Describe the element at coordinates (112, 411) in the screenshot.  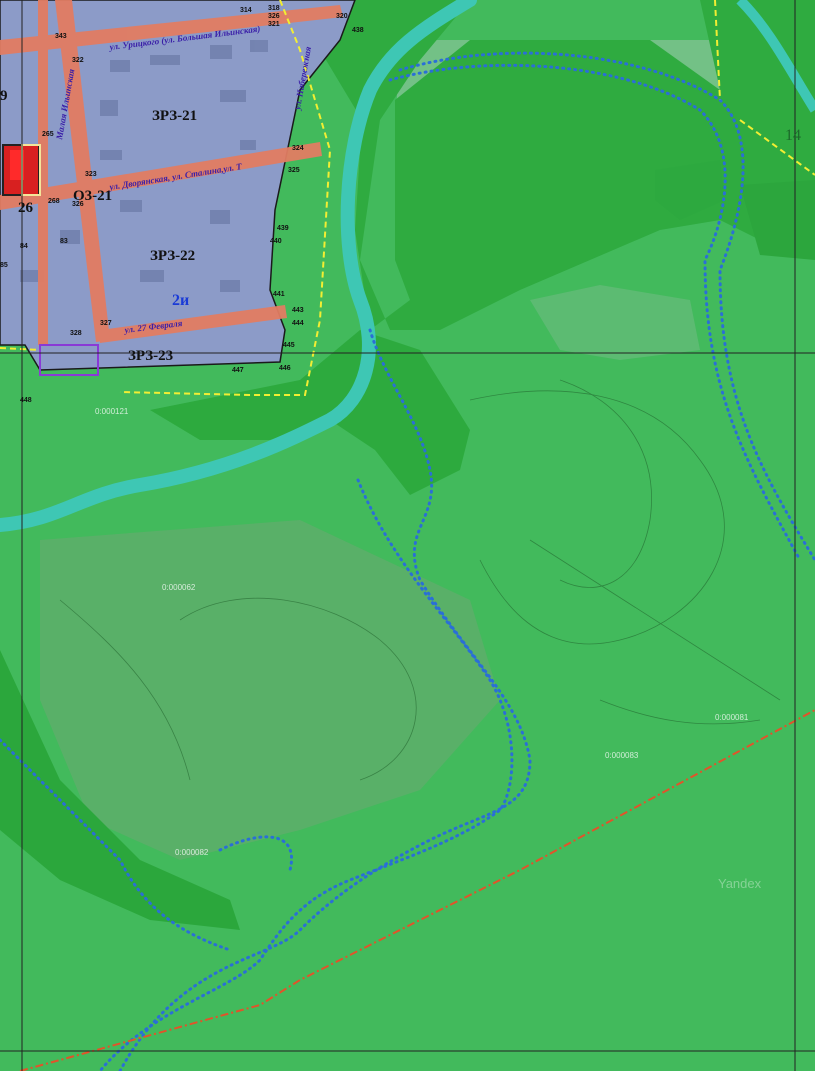
I see `svg-text: 0:000121` at that location.